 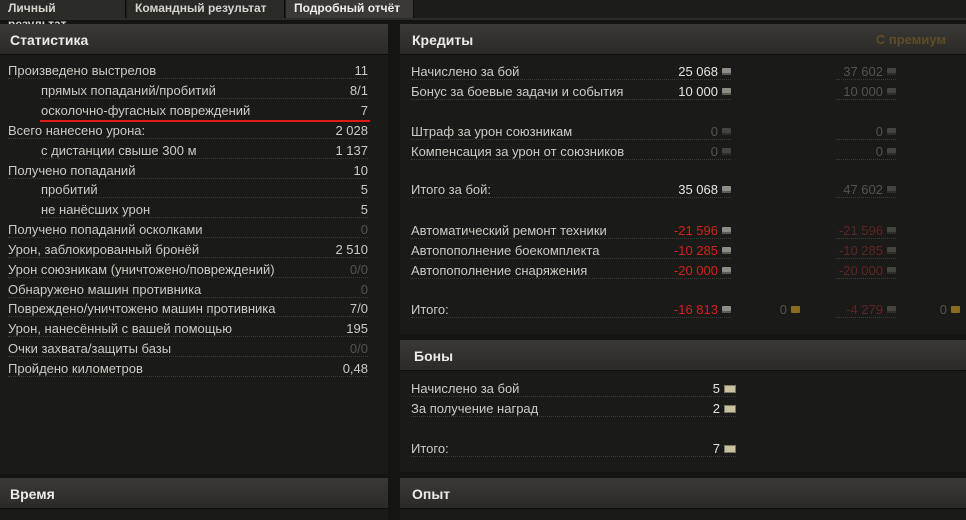 What do you see at coordinates (571, 271) in the screenshot?
I see `credit-row-equipment: Автопополнение снаряжения -20 000` at bounding box center [571, 271].